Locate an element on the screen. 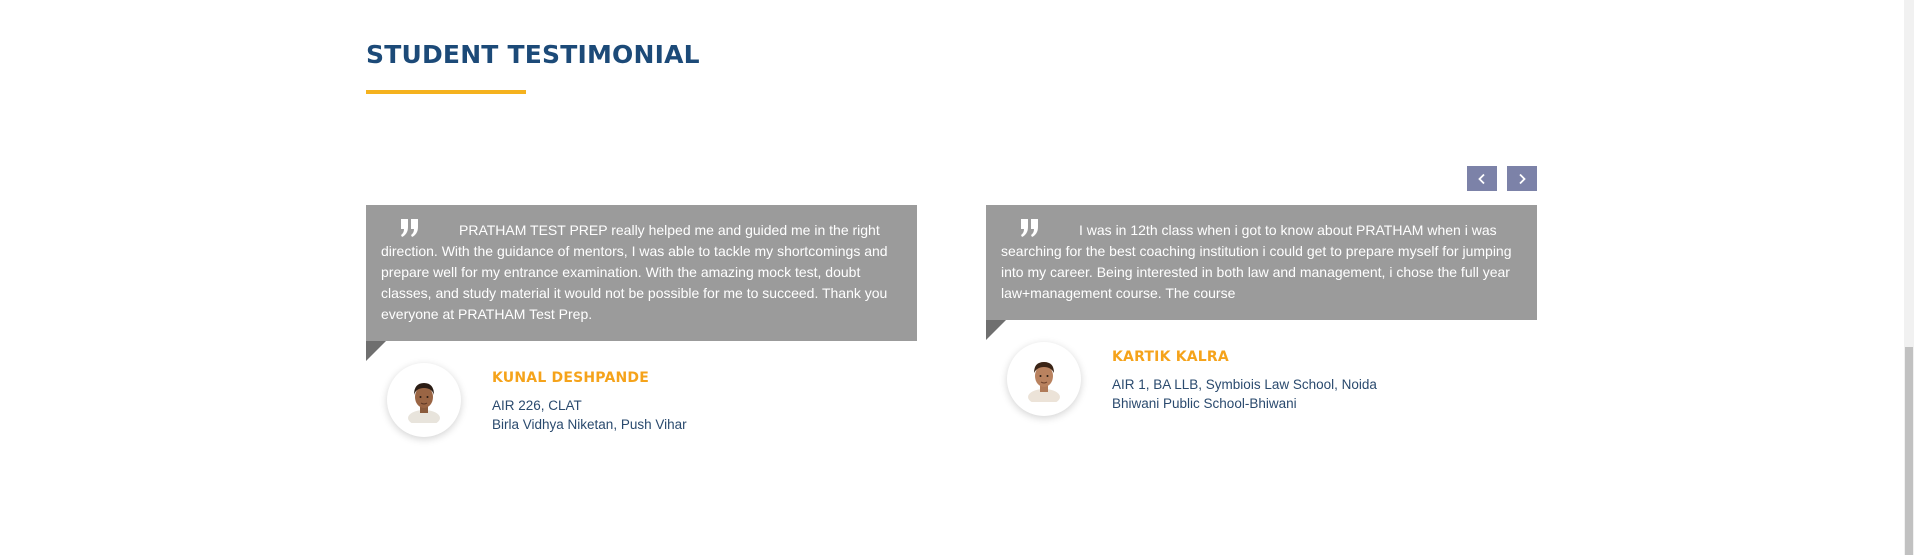  page-scrollbar is located at coordinates (1909, 277).